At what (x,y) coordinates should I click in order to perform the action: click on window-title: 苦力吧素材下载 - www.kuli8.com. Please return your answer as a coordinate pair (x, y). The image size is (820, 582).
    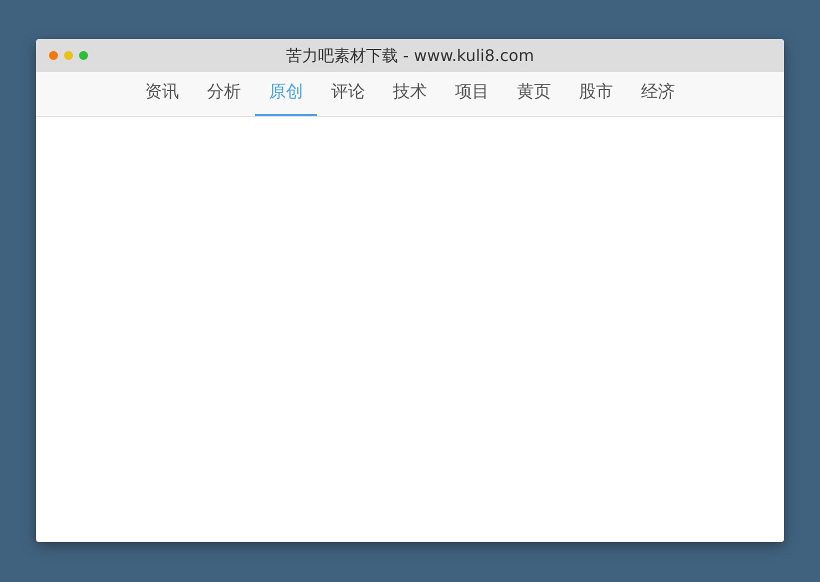
    Looking at the image, I should click on (410, 55).